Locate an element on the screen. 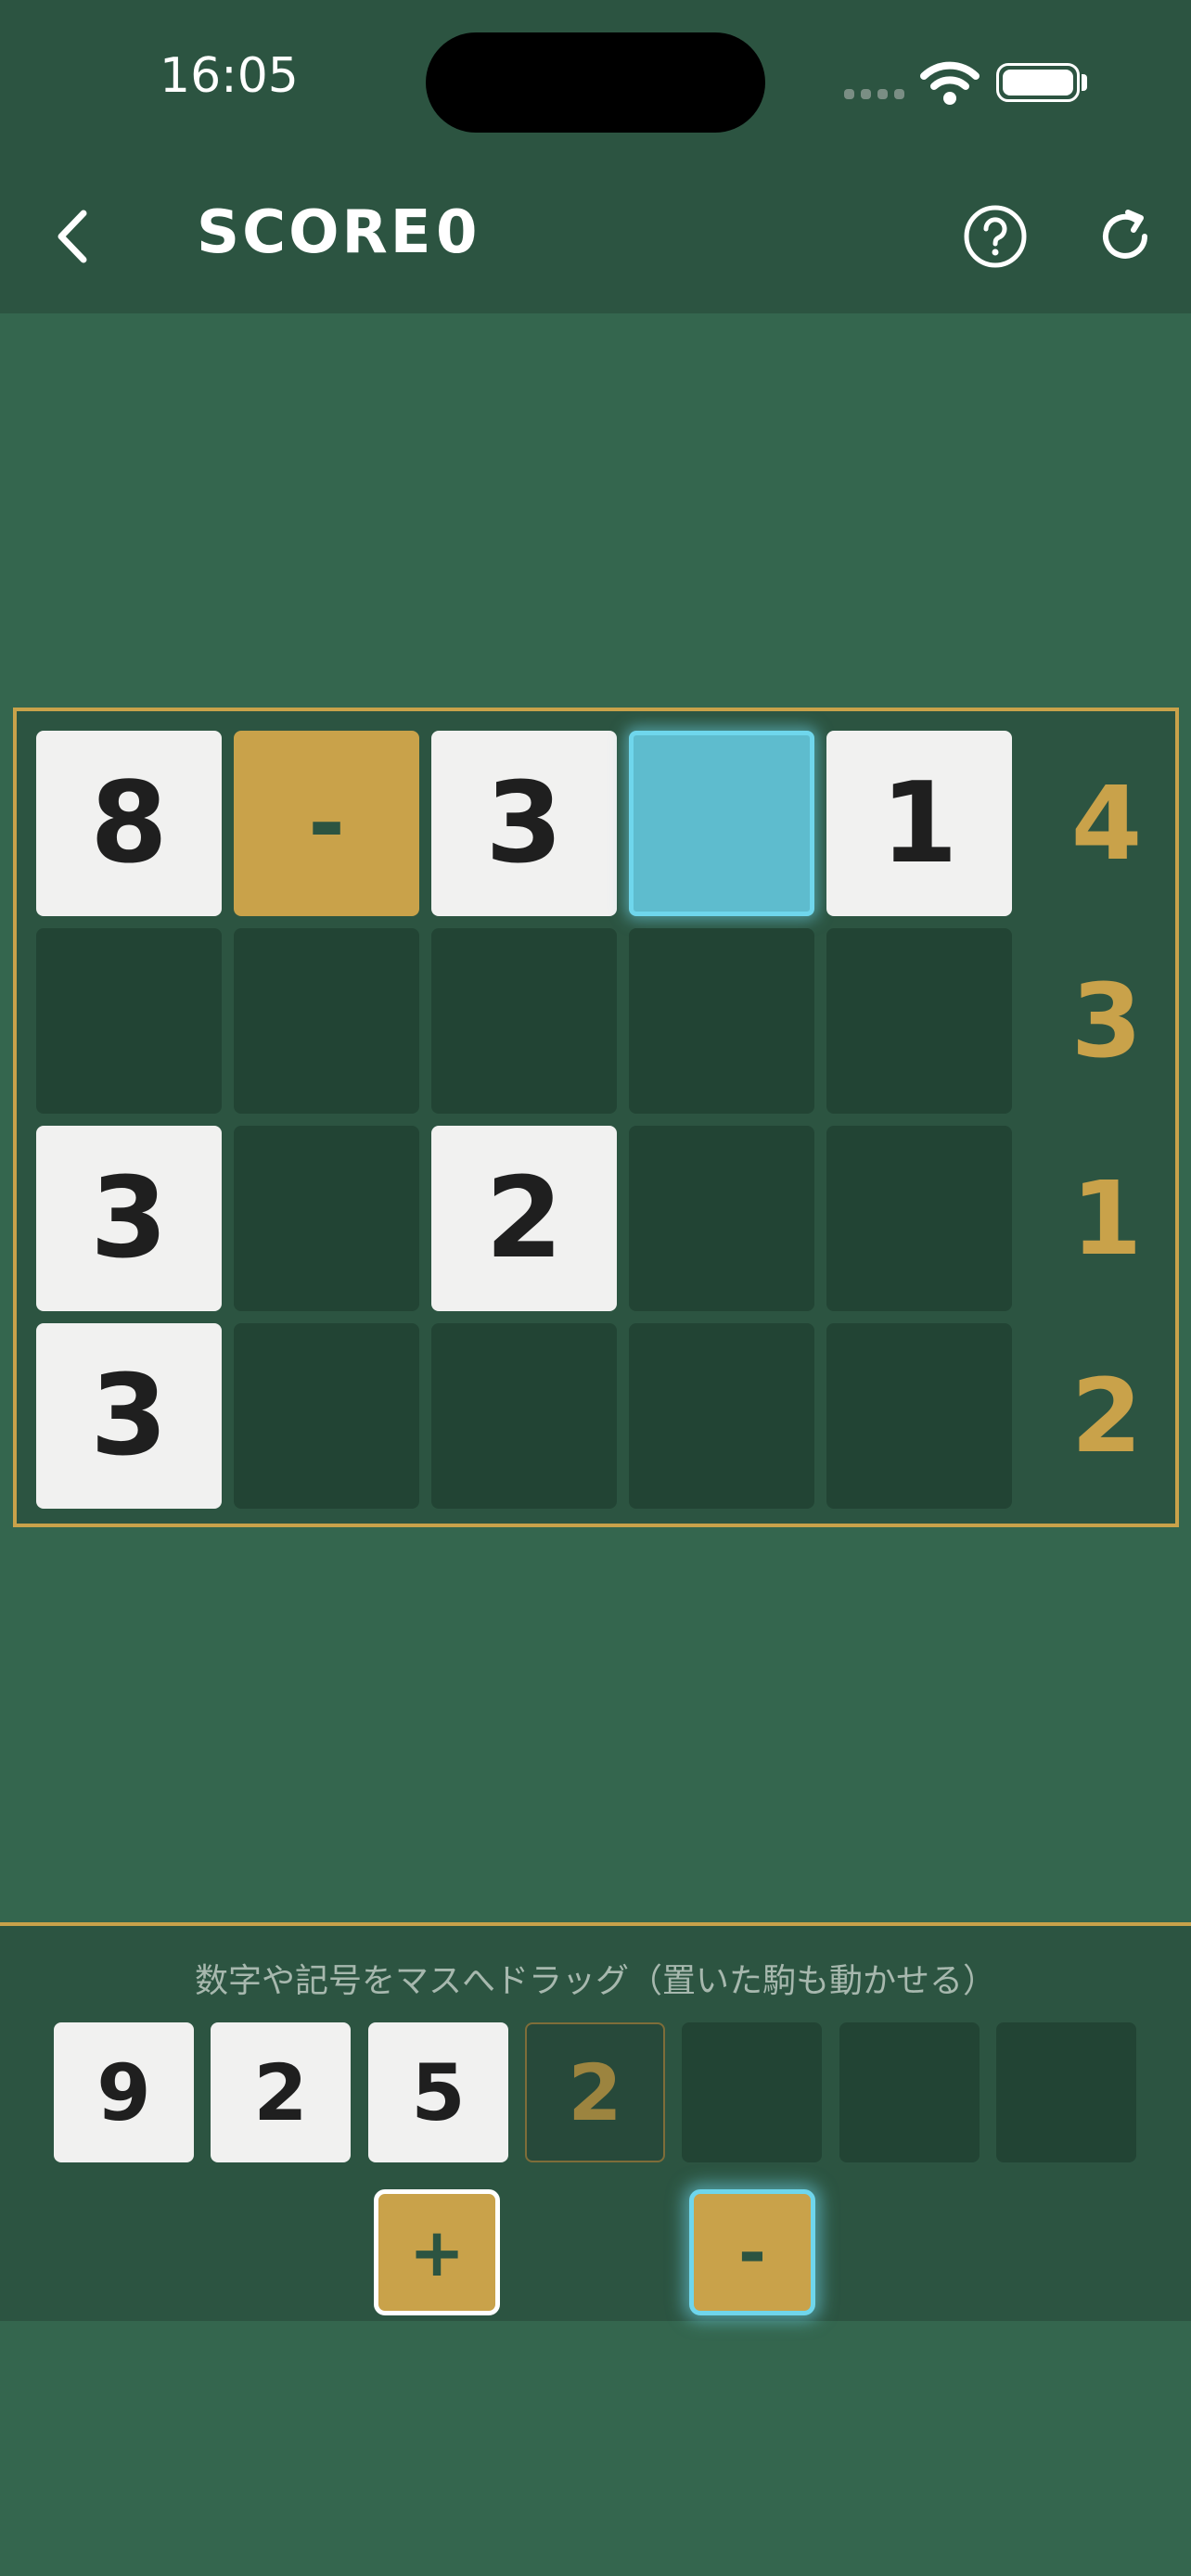  number-tile: 9 is located at coordinates (124, 2092).